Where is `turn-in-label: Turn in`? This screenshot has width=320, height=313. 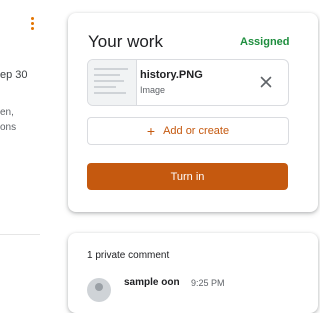 turn-in-label: Turn in is located at coordinates (187, 176).